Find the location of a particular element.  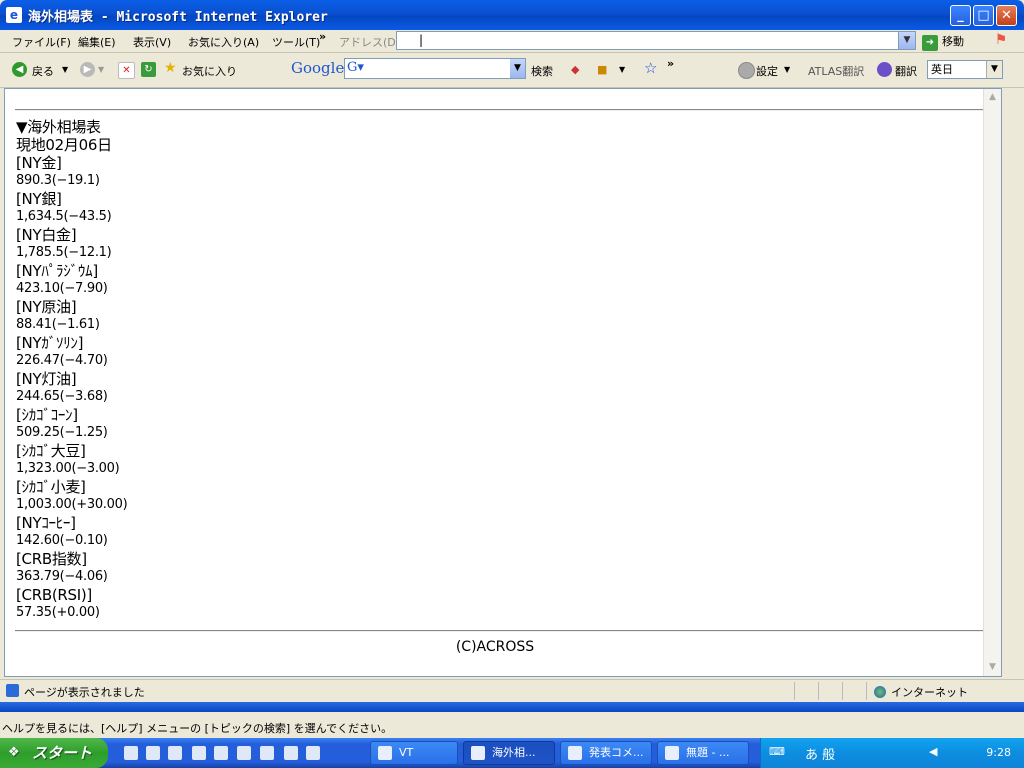

quote-value: 363.79(−4.06) is located at coordinates (62, 576).